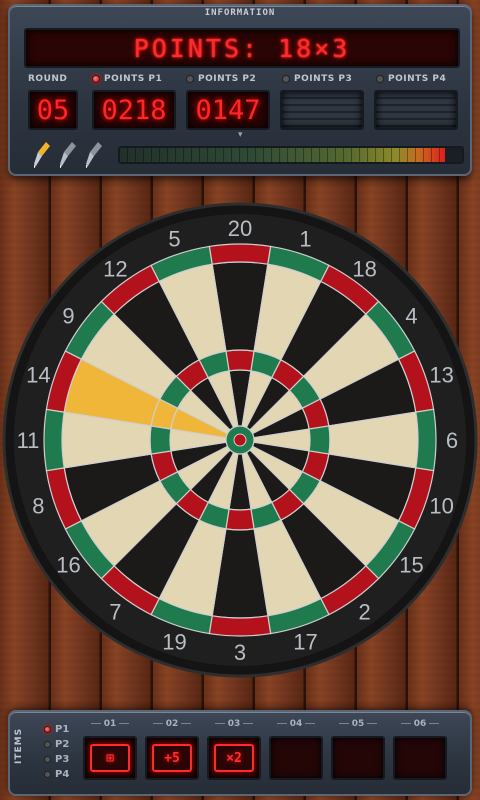 This screenshot has width=480, height=800. Describe the element at coordinates (240, 228) in the screenshot. I see `board-number-label: 20` at that location.